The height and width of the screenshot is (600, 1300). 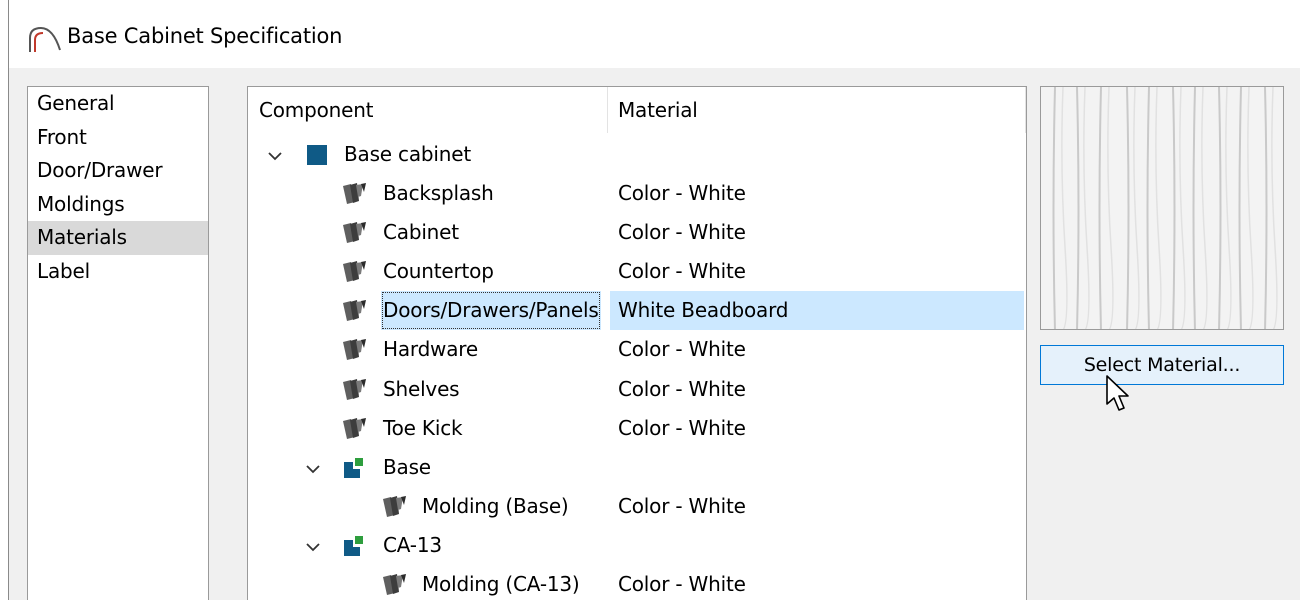 What do you see at coordinates (501, 584) in the screenshot?
I see `component-name: Molding (CA-13)` at bounding box center [501, 584].